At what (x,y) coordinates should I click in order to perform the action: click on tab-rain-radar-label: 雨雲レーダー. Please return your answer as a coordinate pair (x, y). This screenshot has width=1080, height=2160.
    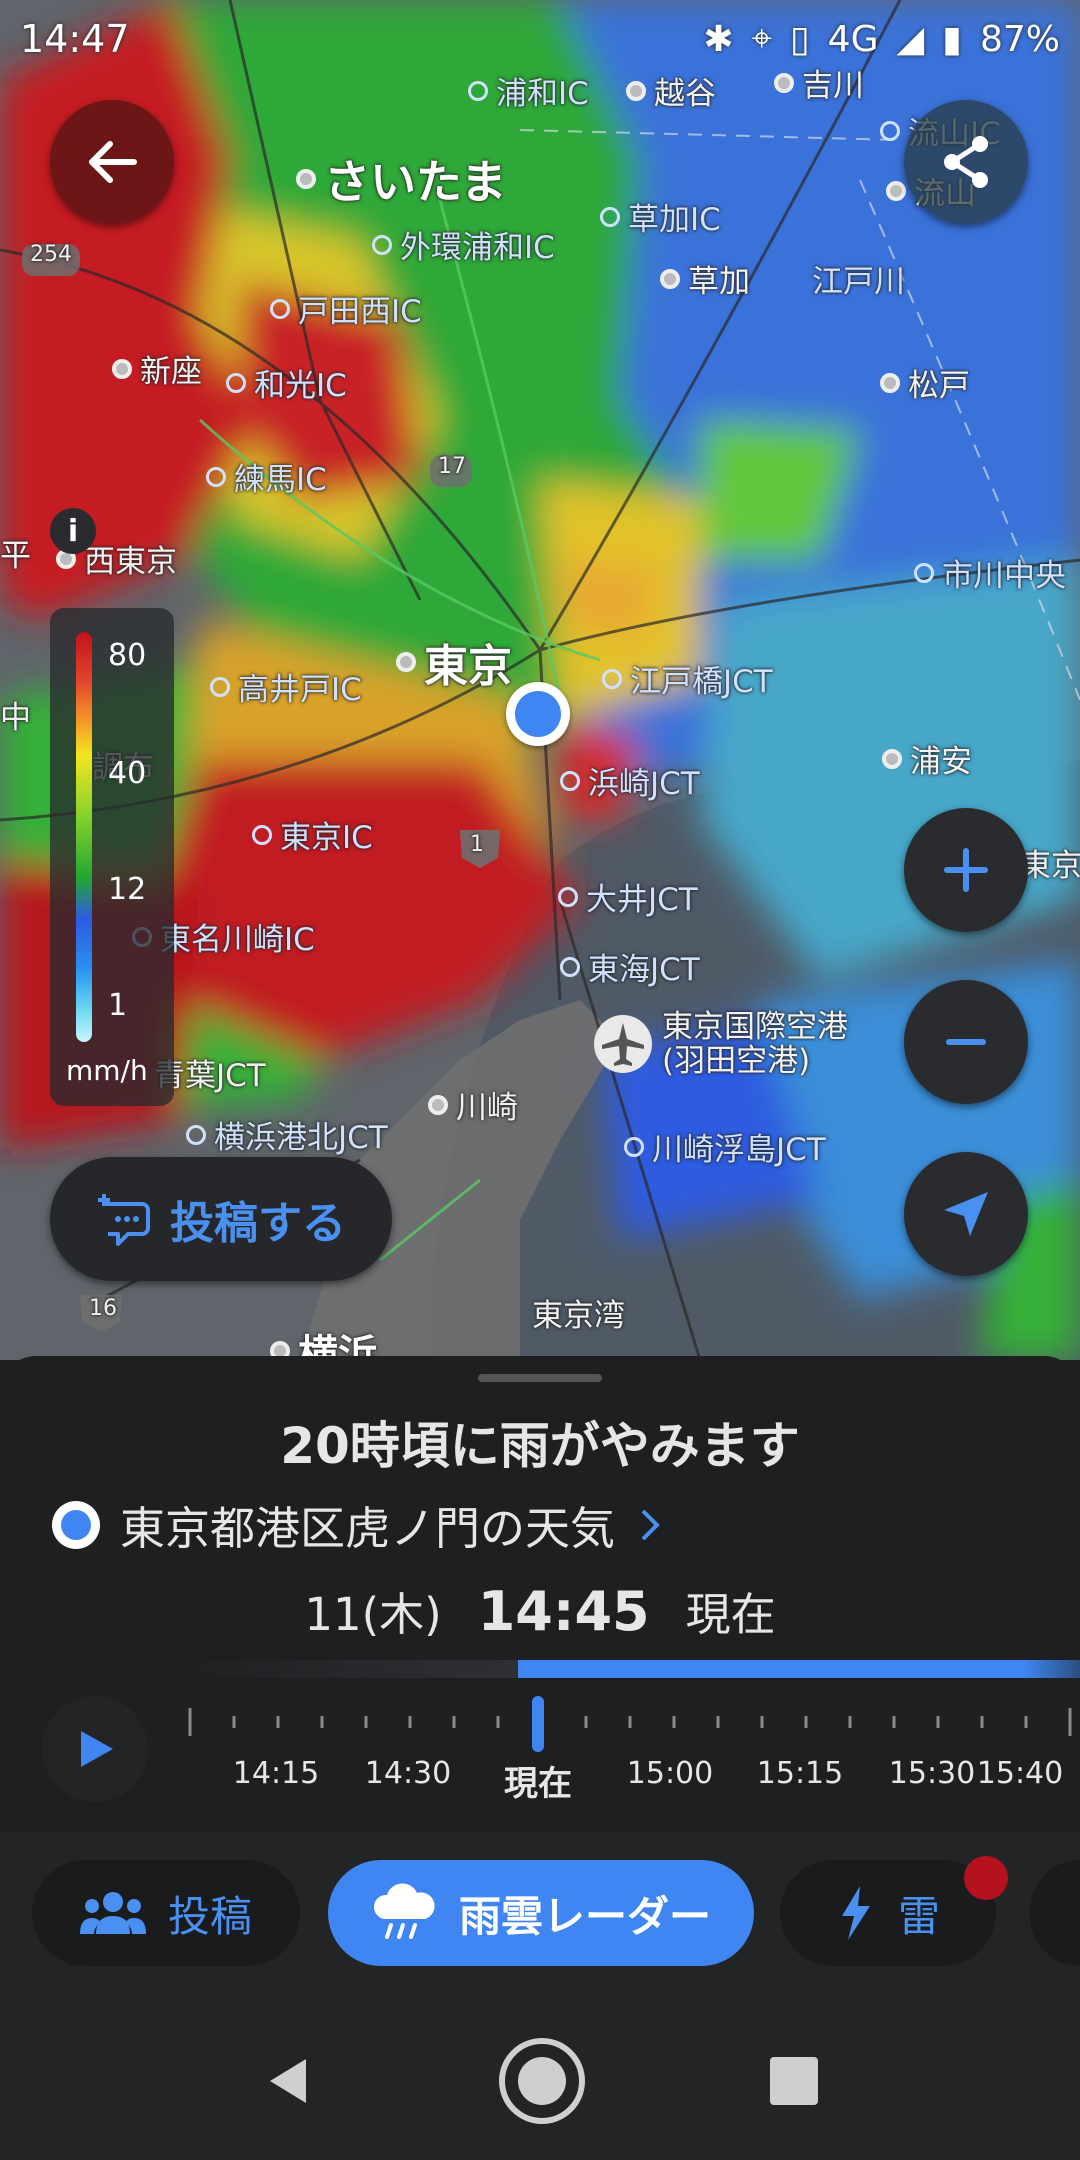
    Looking at the image, I should click on (584, 1916).